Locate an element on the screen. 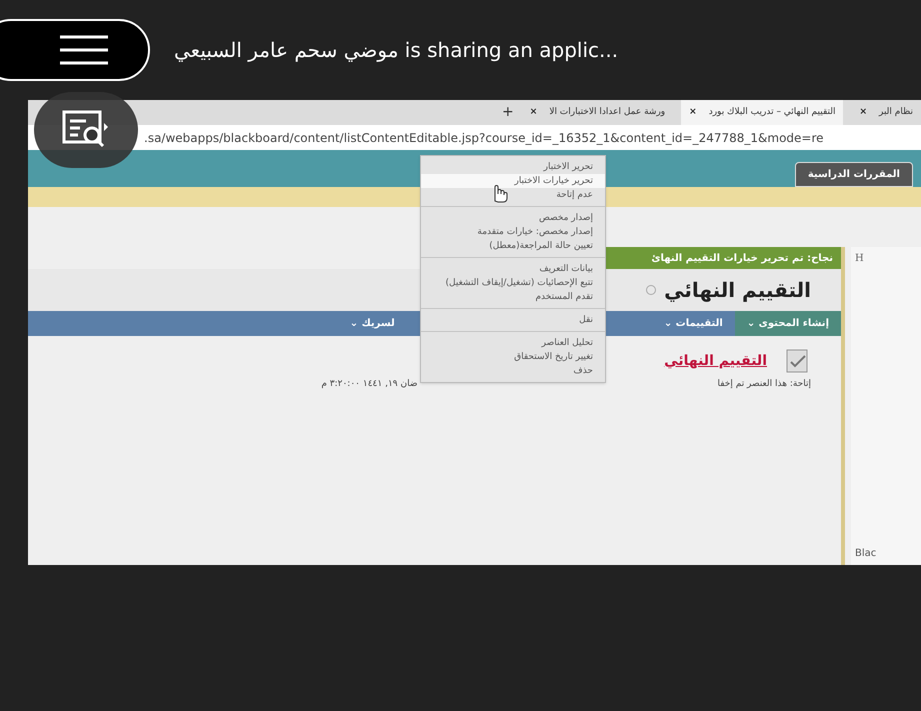 Image resolution: width=921 pixels, height=711 pixels. toolbar-menu: إنشاء المحتوى ⌄ is located at coordinates (787, 323).